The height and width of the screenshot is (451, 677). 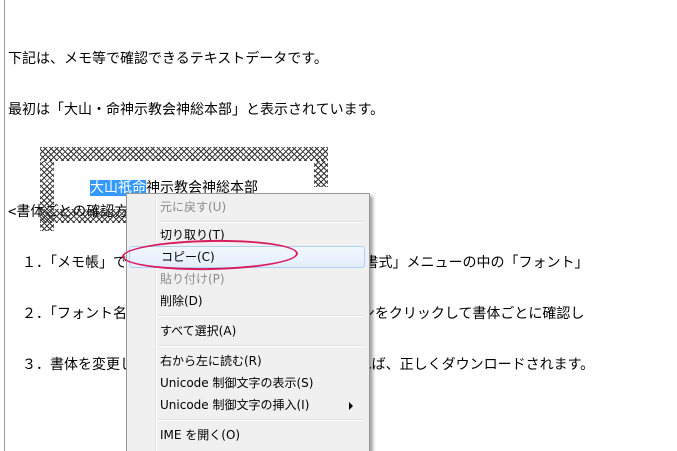 I want to click on box-top-border, so click(x=184, y=154).